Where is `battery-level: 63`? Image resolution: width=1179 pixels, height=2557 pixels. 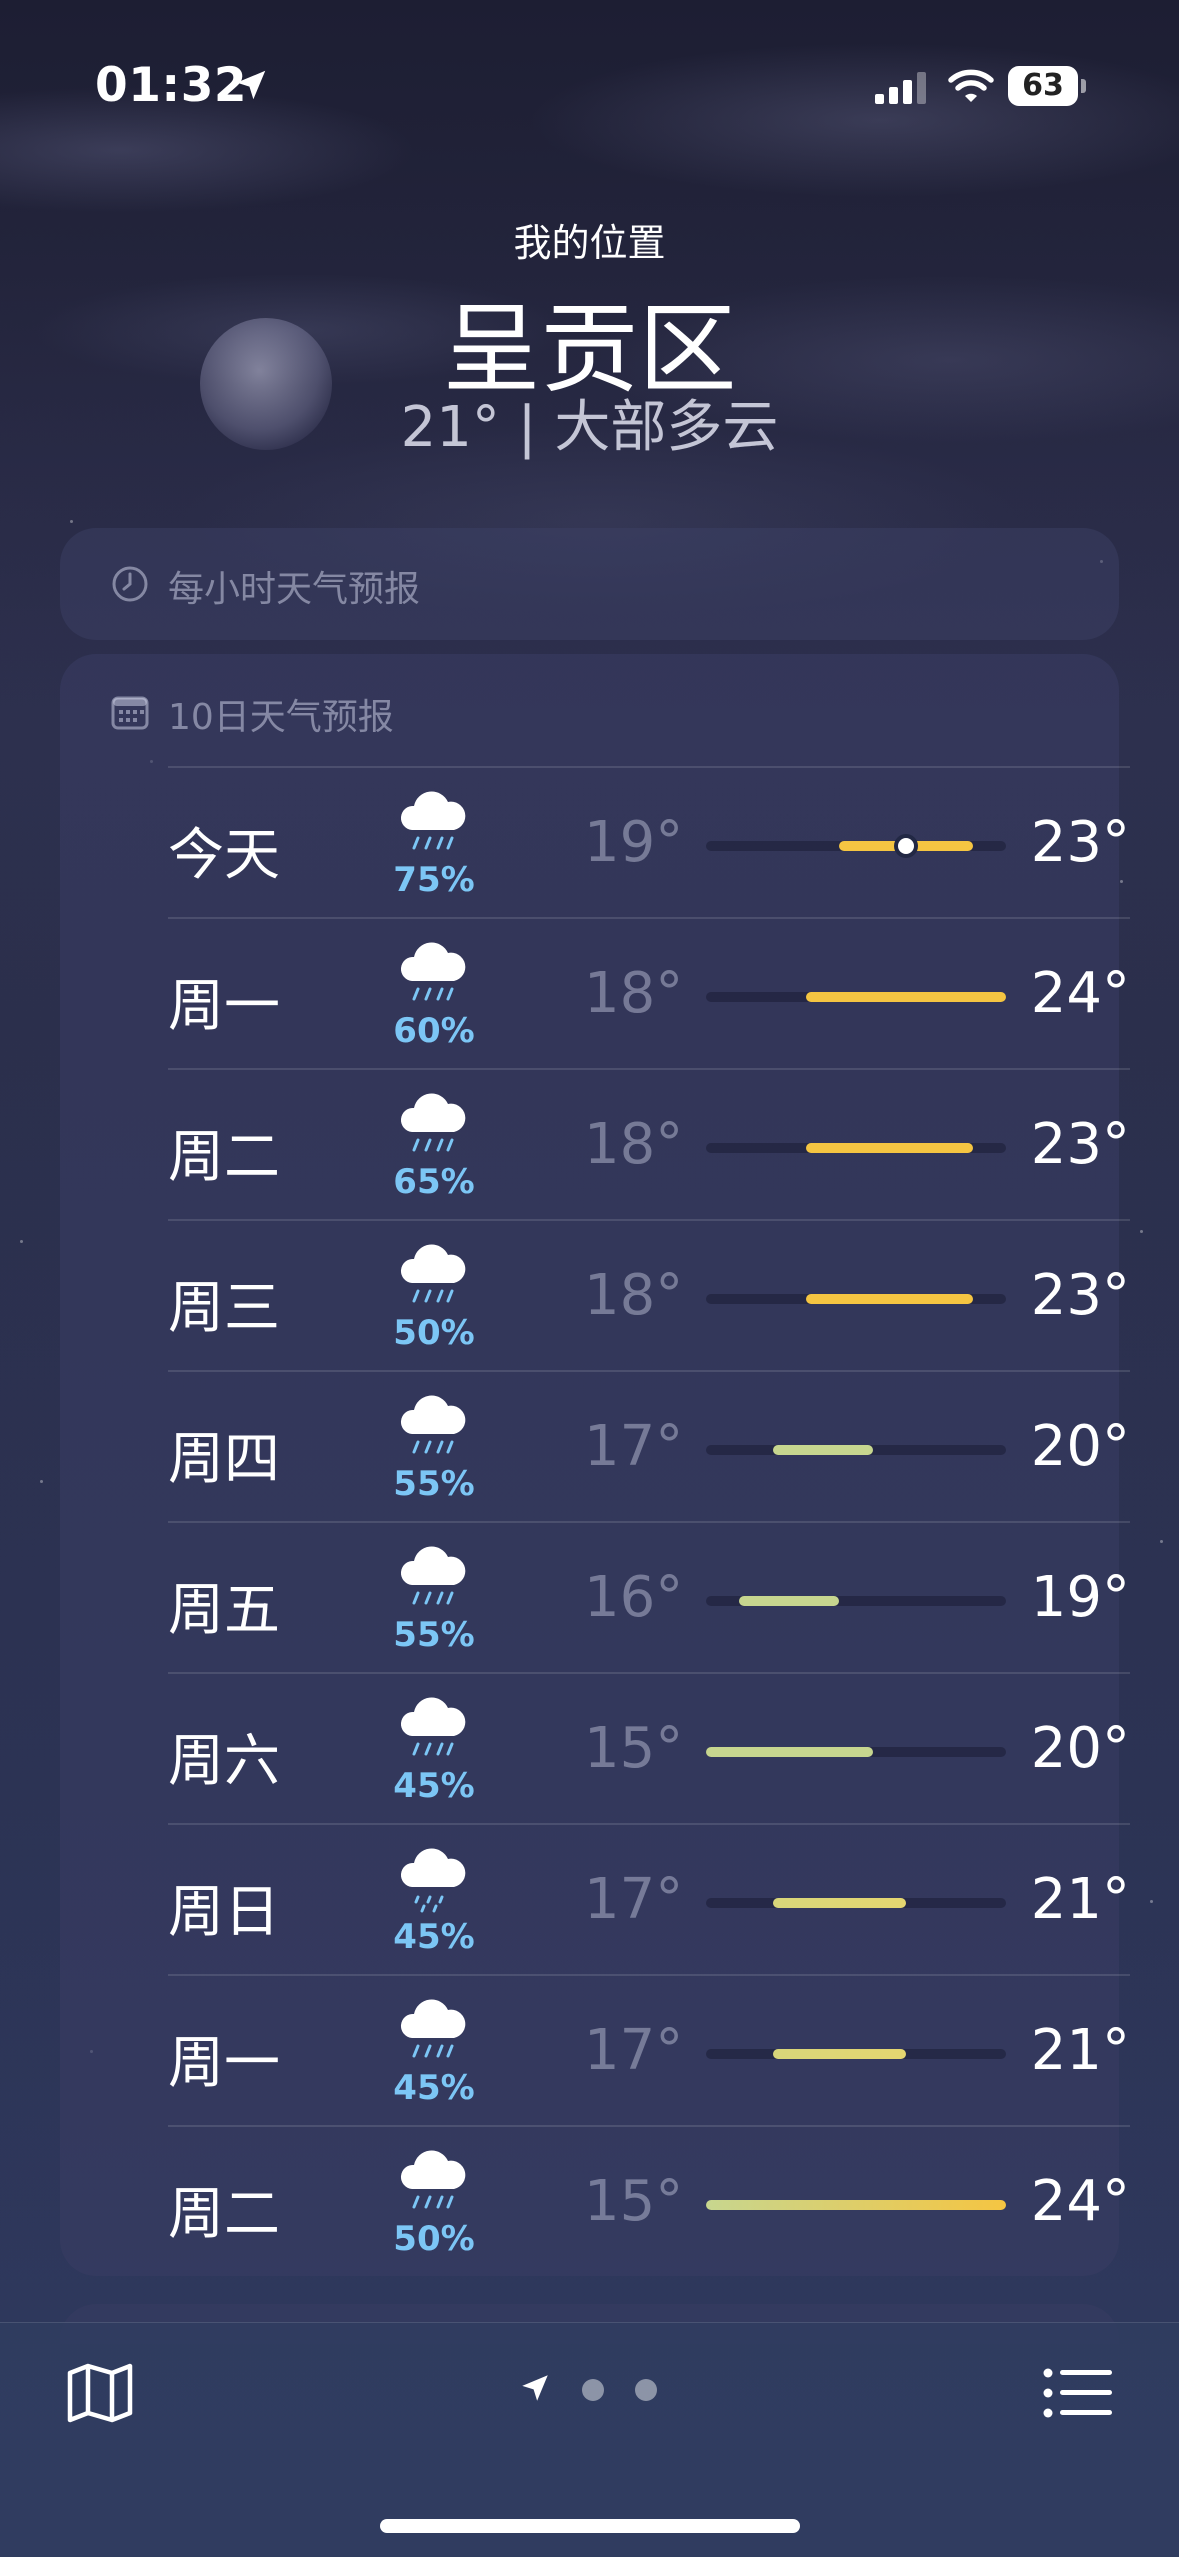
battery-level: 63 is located at coordinates (1043, 86).